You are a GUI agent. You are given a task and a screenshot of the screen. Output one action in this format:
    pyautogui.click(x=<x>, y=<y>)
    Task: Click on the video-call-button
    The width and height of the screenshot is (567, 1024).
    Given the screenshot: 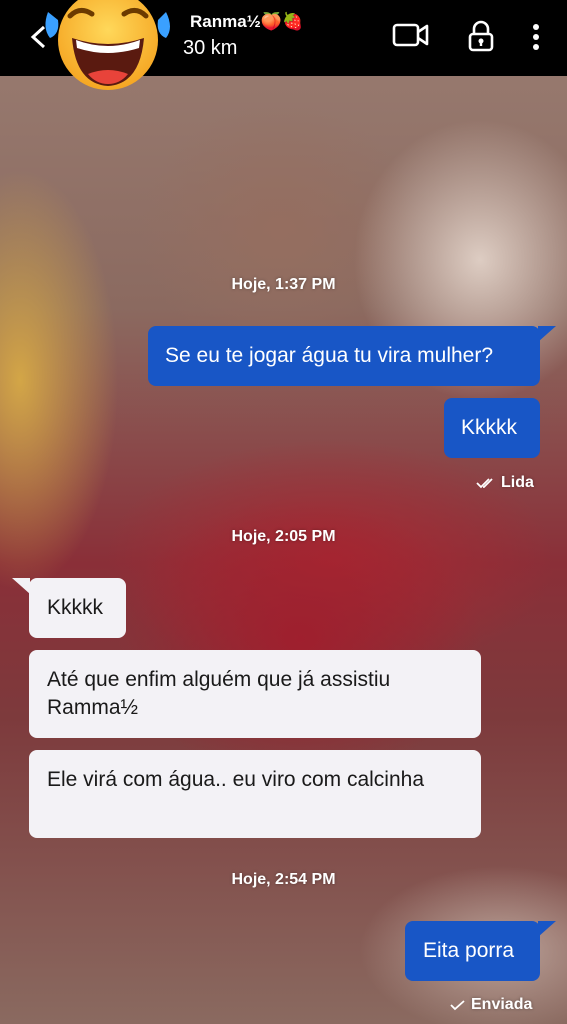 What is the action you would take?
    pyautogui.click(x=411, y=37)
    